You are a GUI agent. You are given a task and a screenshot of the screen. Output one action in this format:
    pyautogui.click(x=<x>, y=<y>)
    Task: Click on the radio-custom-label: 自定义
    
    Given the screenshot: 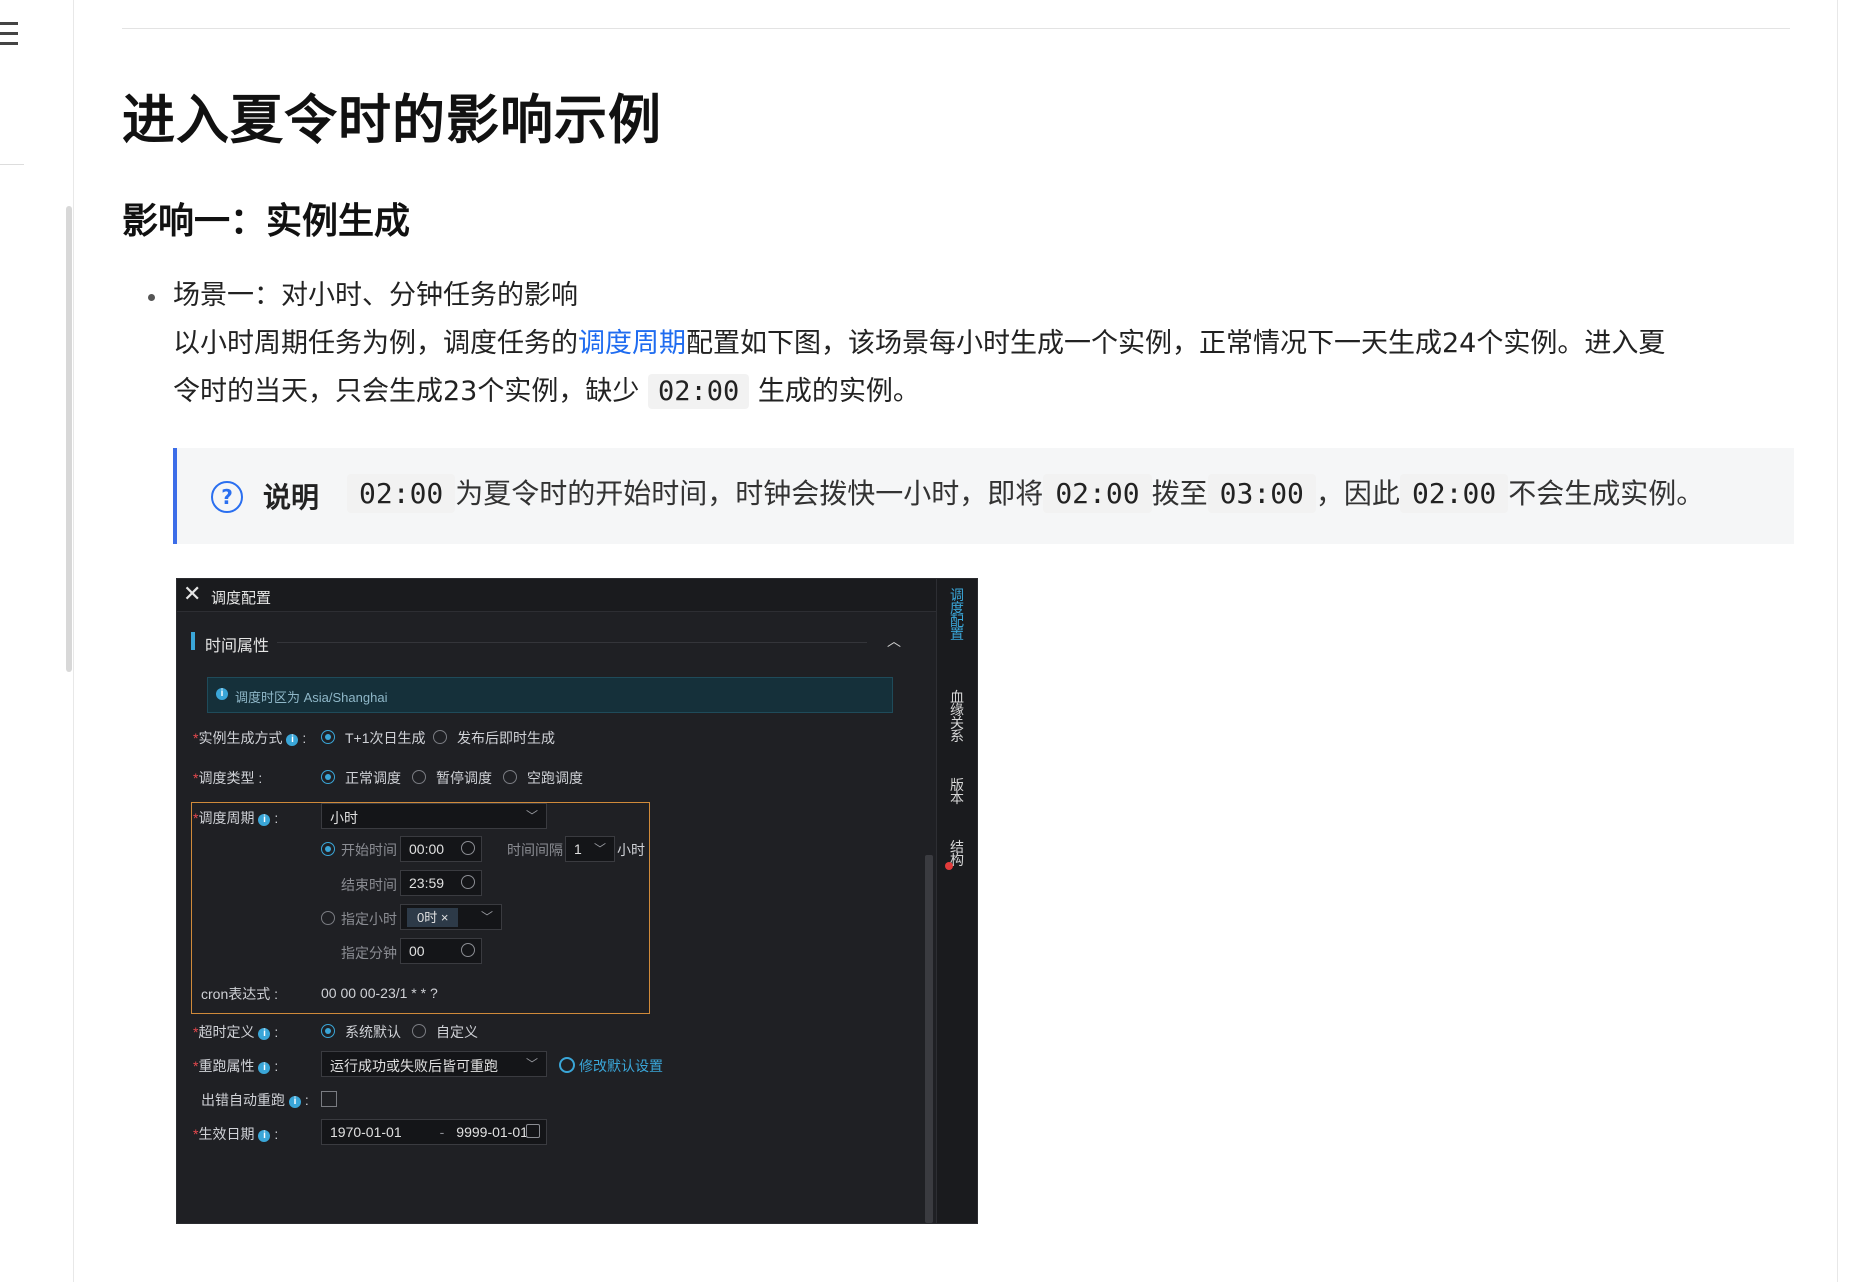 What is the action you would take?
    pyautogui.click(x=457, y=1032)
    